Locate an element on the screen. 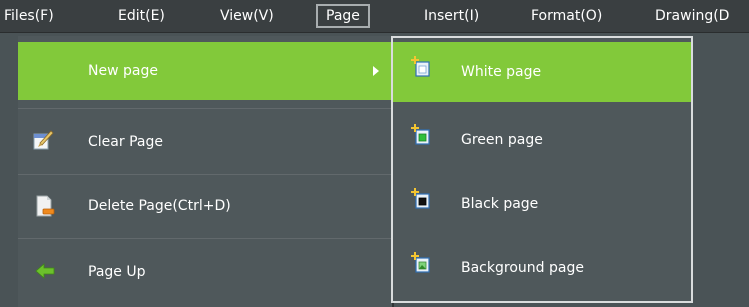 Image resolution: width=749 pixels, height=307 pixels. clear-page-icon is located at coordinates (43, 140).